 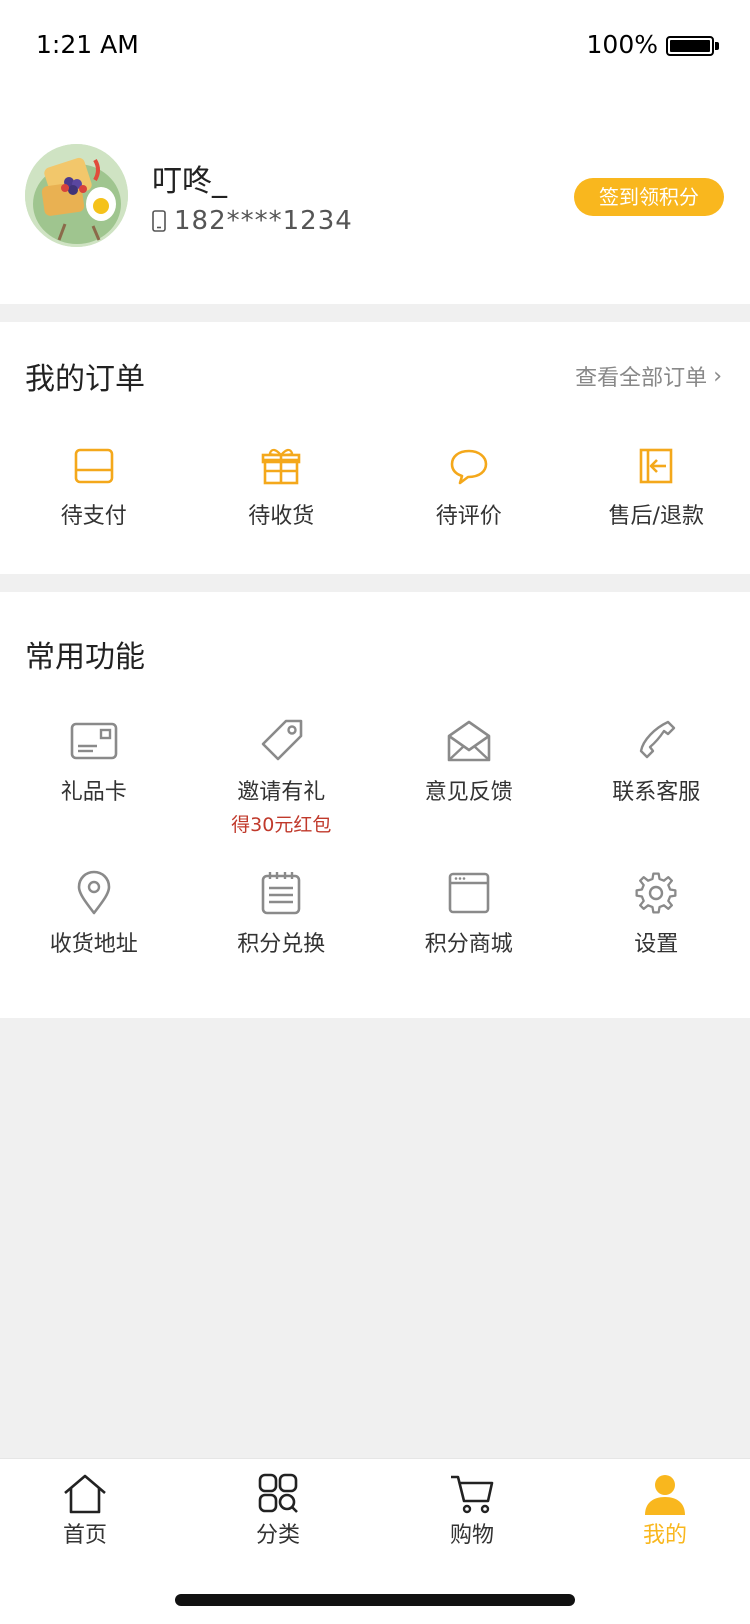 What do you see at coordinates (622, 44) in the screenshot?
I see `battery-percentage: 100%` at bounding box center [622, 44].